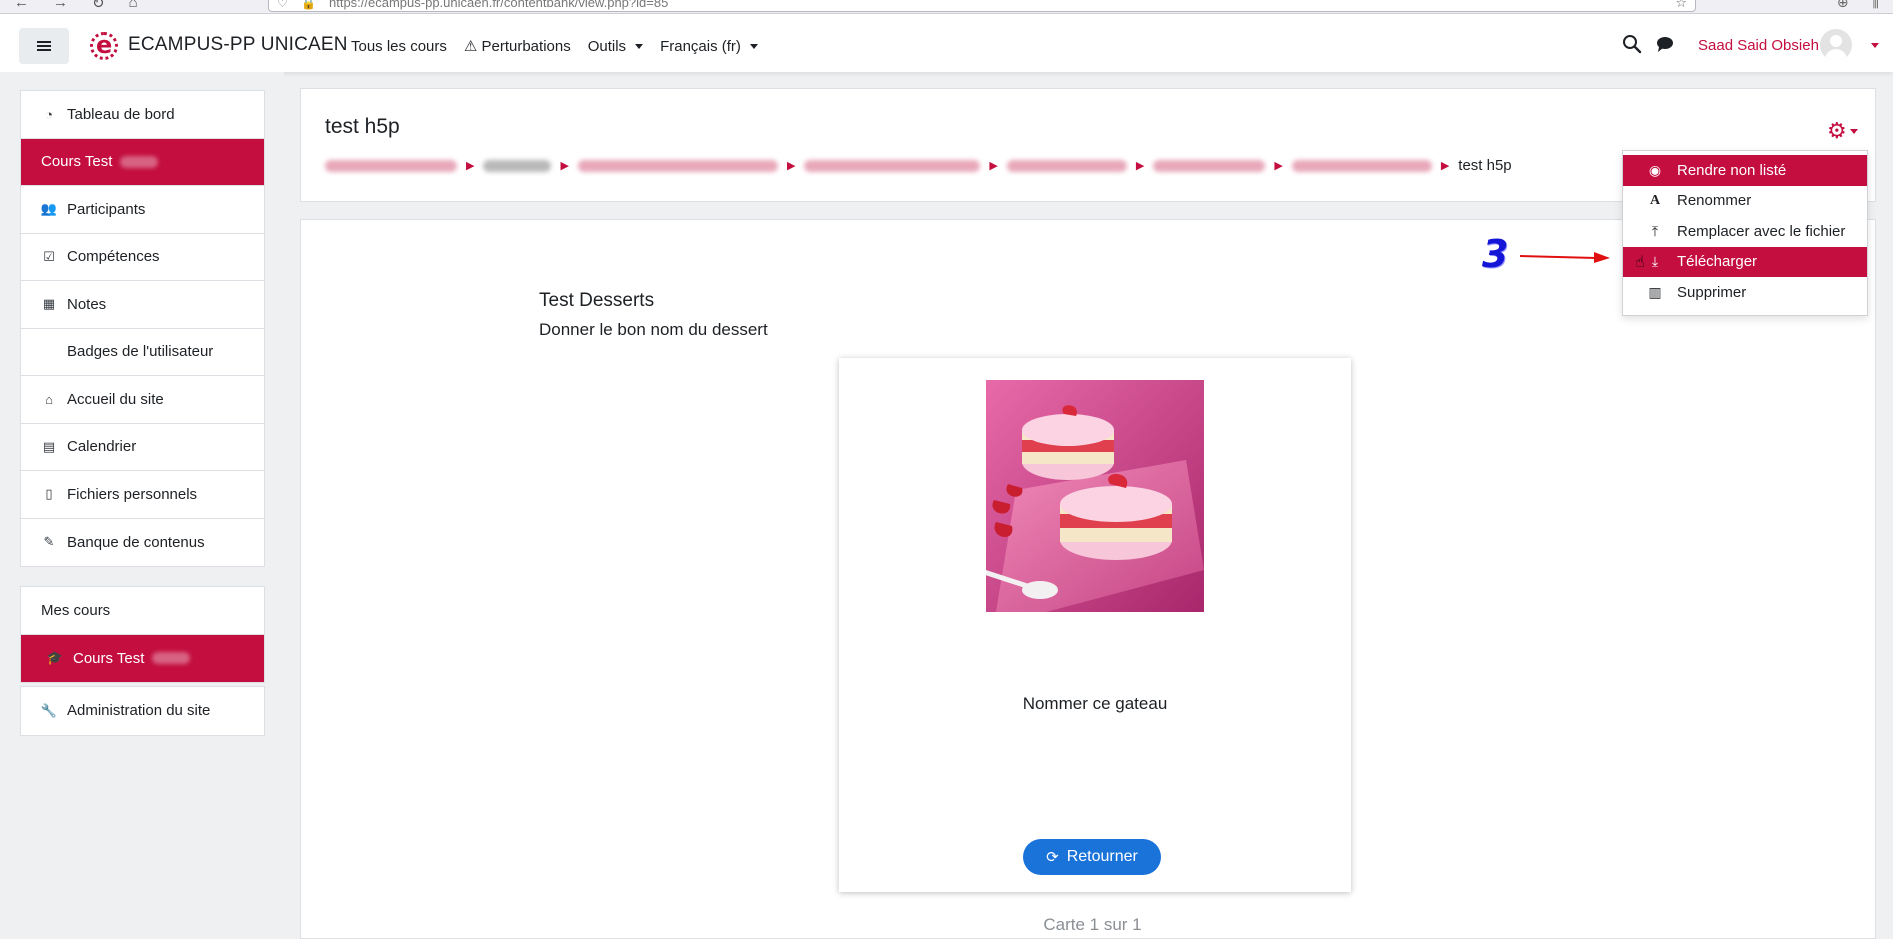  Describe the element at coordinates (399, 46) in the screenshot. I see `menu-all-courses: Tous les cours` at that location.